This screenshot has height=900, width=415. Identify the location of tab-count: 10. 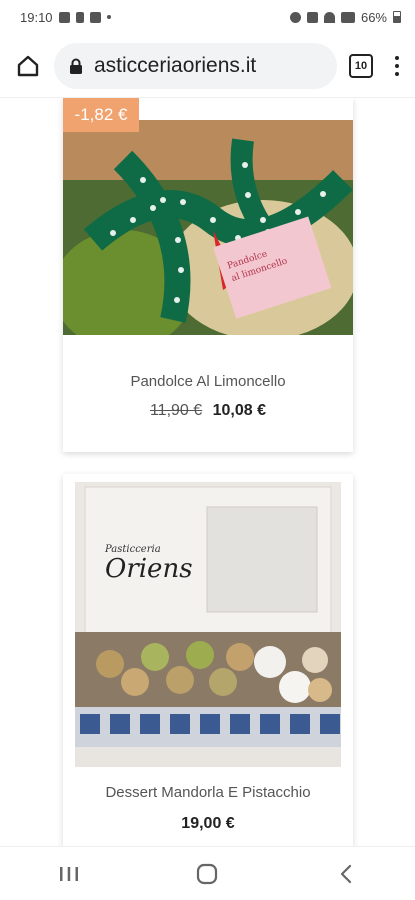
(361, 65).